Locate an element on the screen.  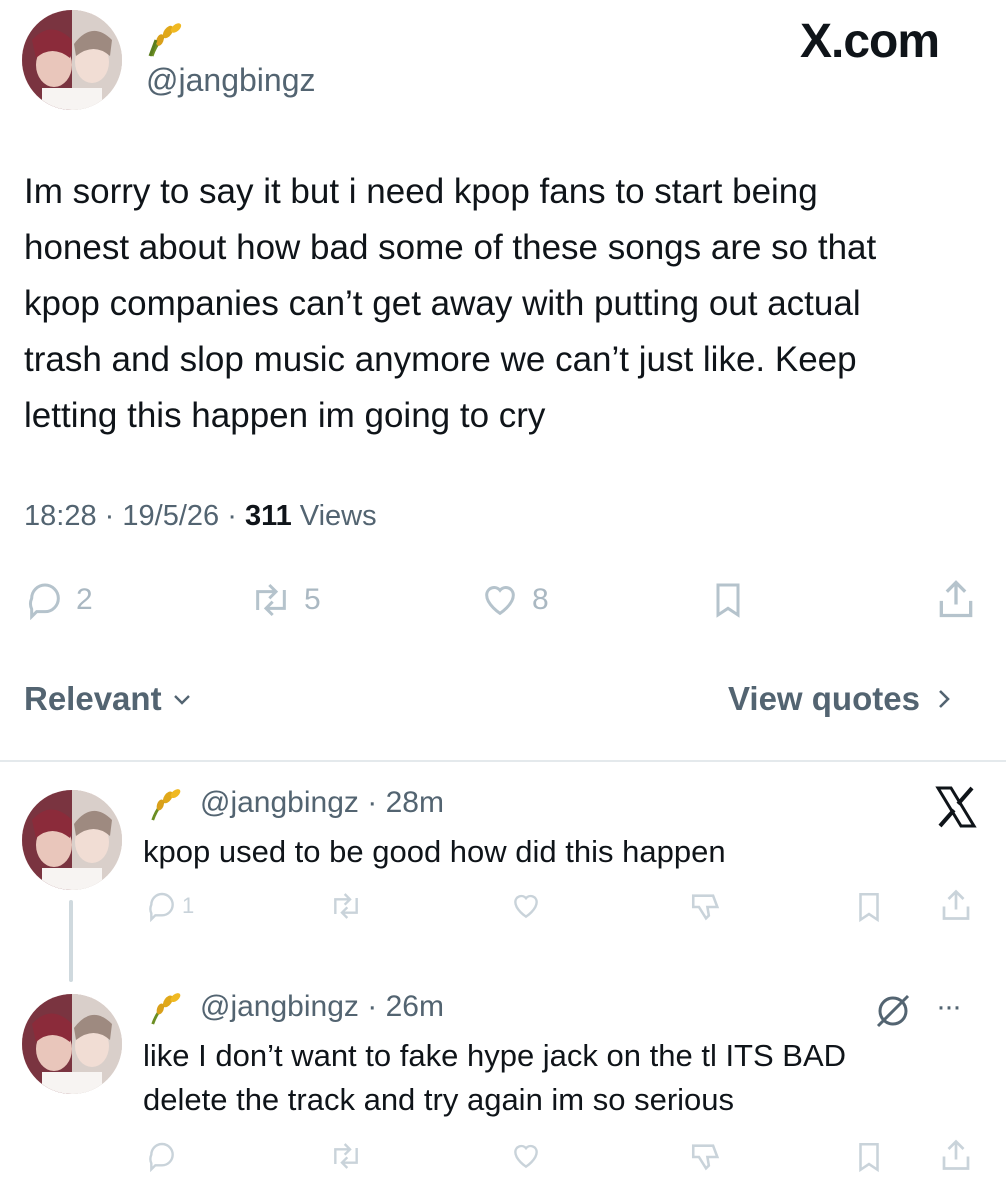
reply-button: 1 is located at coordinates (170, 906).